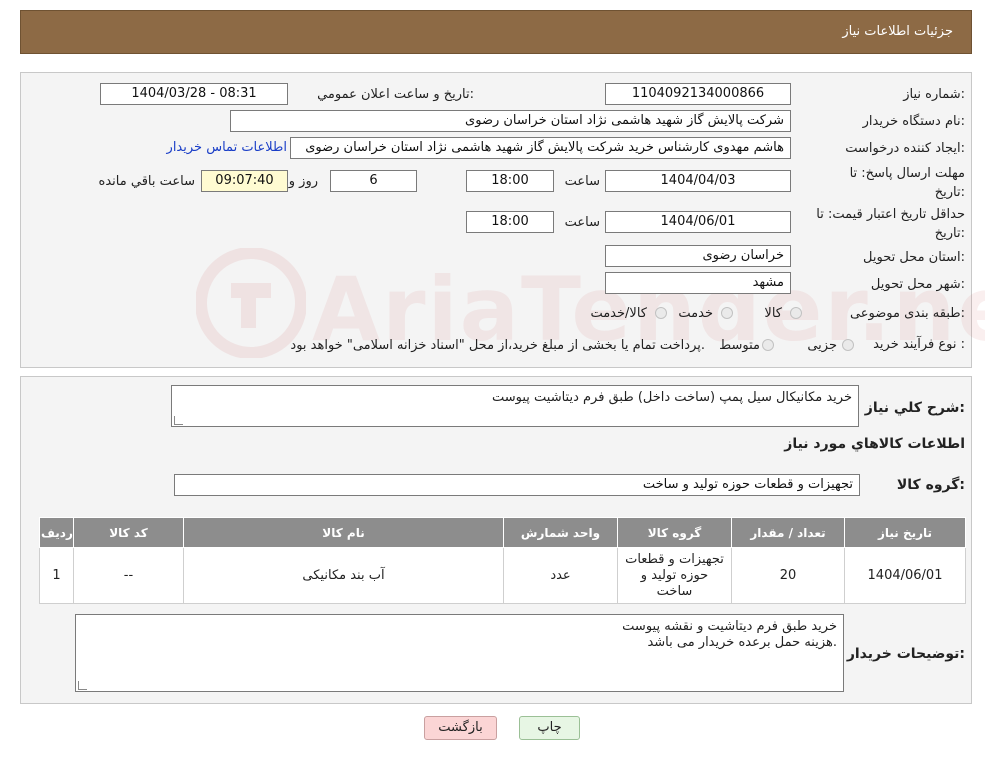 Image resolution: width=985 pixels, height=760 pixels. Describe the element at coordinates (917, 284) in the screenshot. I see `city-label: شهر محل تحویل:` at that location.